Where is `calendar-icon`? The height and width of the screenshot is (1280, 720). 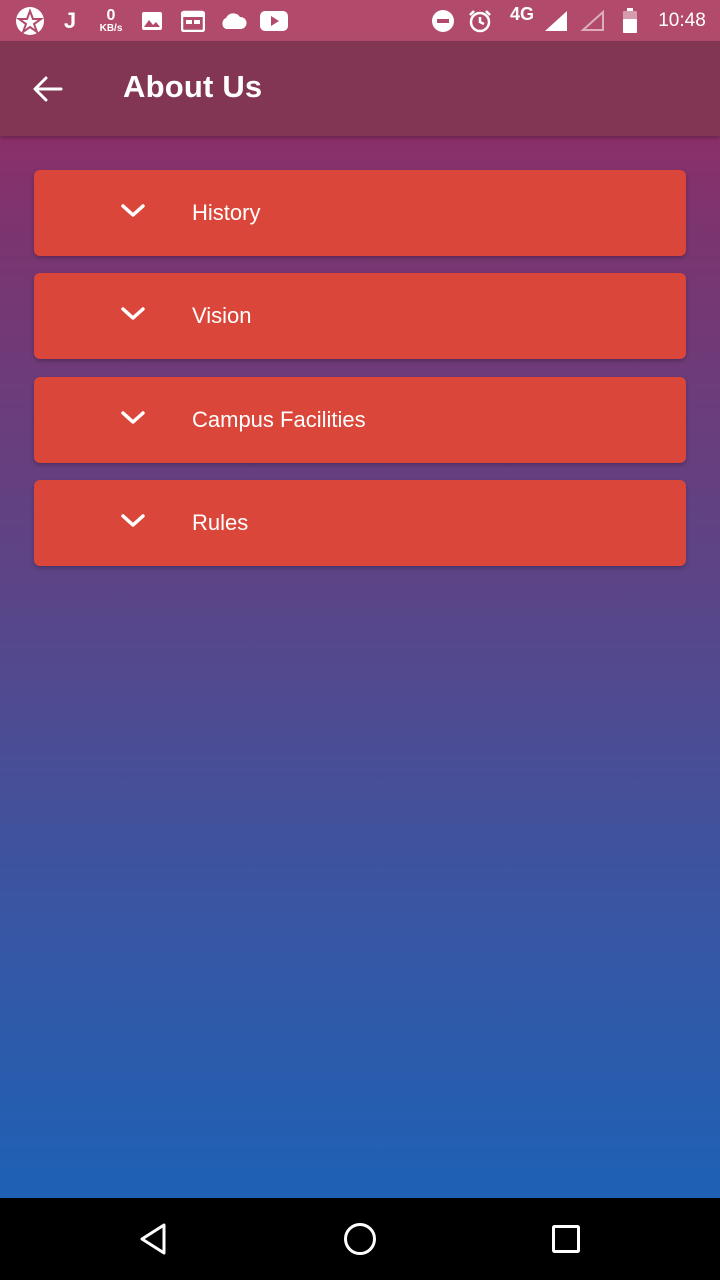 calendar-icon is located at coordinates (193, 20).